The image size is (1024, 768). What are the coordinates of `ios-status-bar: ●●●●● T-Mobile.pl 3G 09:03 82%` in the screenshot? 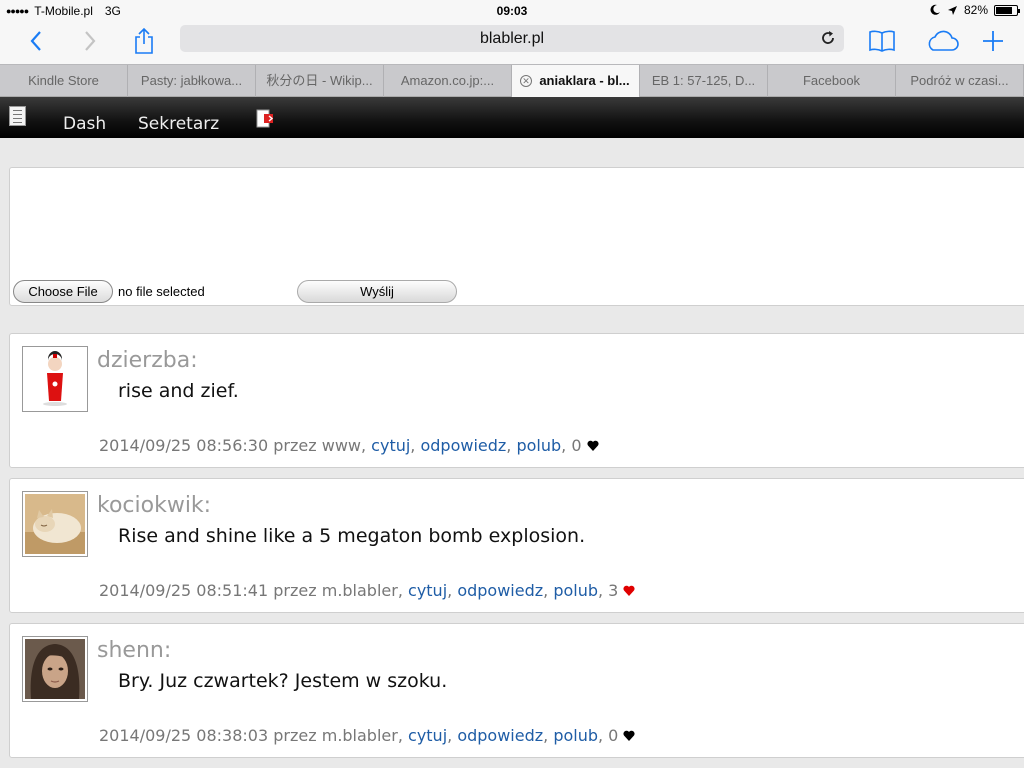 It's located at (512, 11).